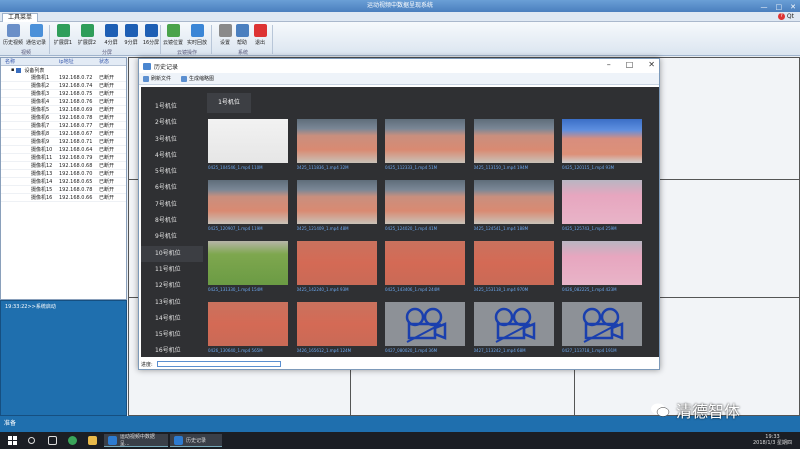 The width and height of the screenshot is (800, 449). Describe the element at coordinates (12, 440) in the screenshot. I see `start-button` at that location.